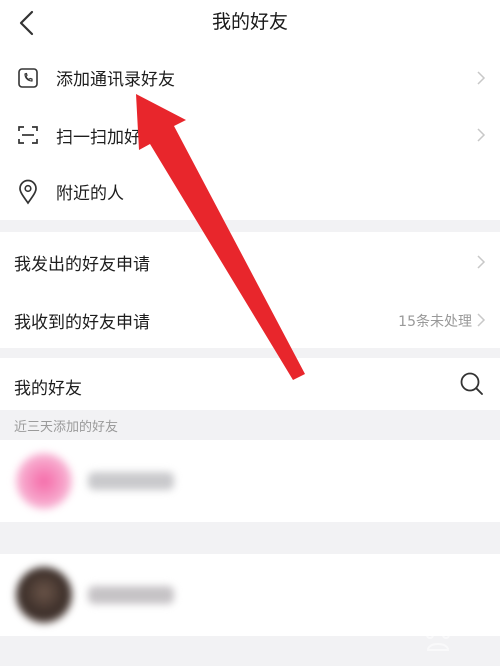  What do you see at coordinates (250, 481) in the screenshot?
I see `friend-list-item` at bounding box center [250, 481].